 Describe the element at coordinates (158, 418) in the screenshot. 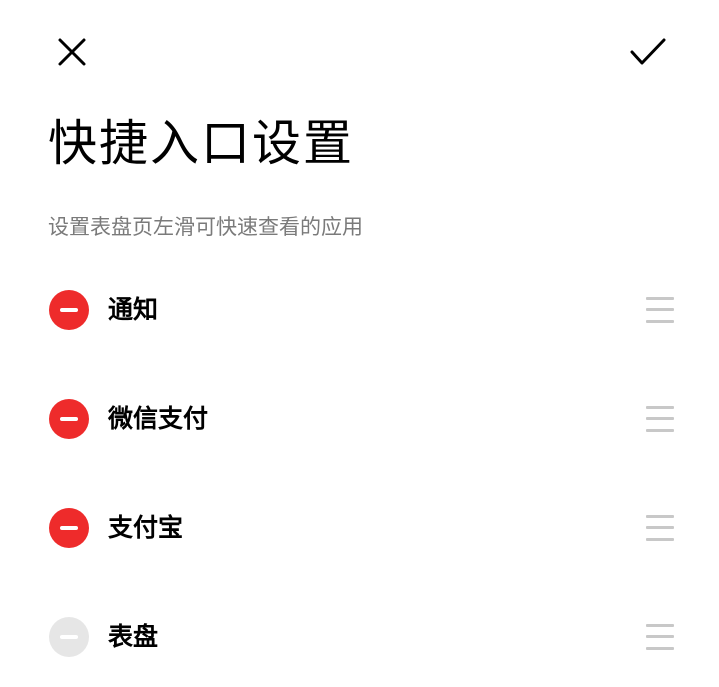

I see `item-label: 微信支付` at that location.